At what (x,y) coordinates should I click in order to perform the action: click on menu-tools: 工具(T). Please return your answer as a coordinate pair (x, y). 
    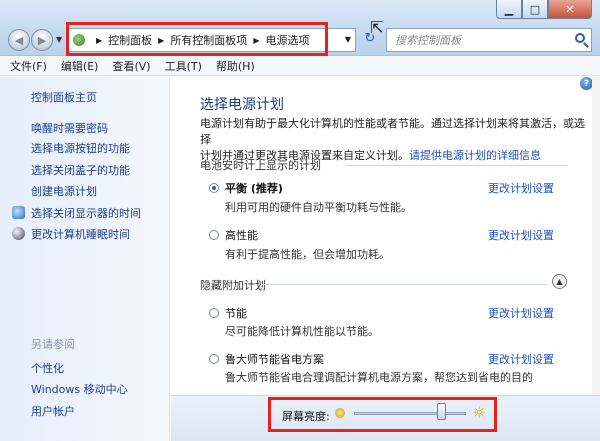
    Looking at the image, I should click on (183, 66).